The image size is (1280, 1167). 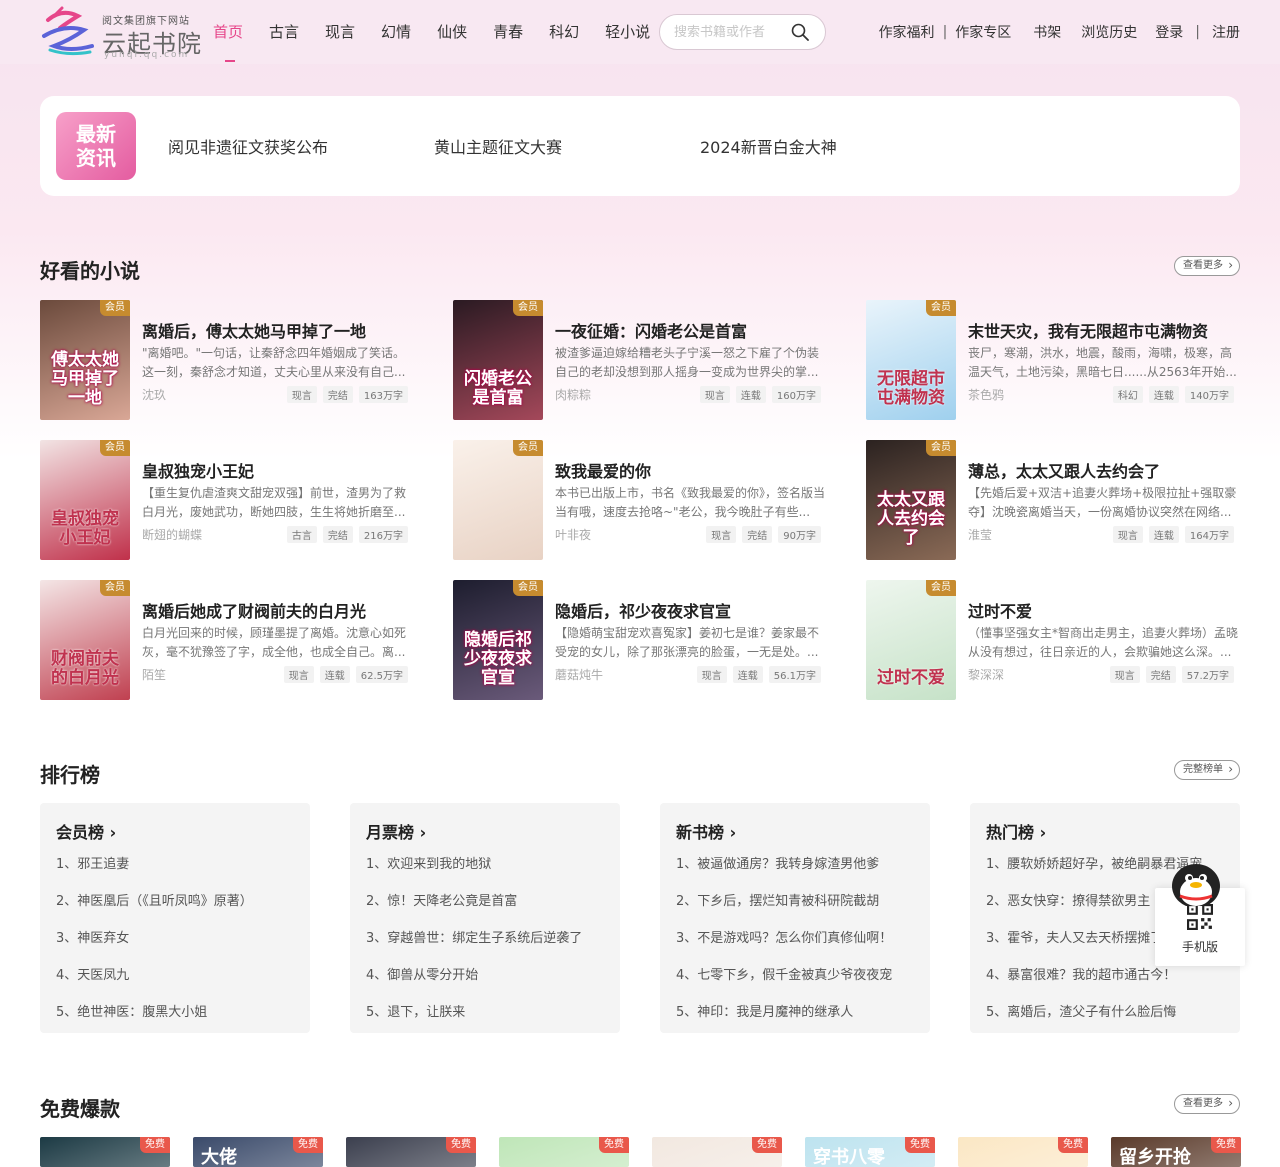 What do you see at coordinates (784, 871) in the screenshot?
I see `rank-item: 1、被逼做通房？我转身嫁渣男他爹` at bounding box center [784, 871].